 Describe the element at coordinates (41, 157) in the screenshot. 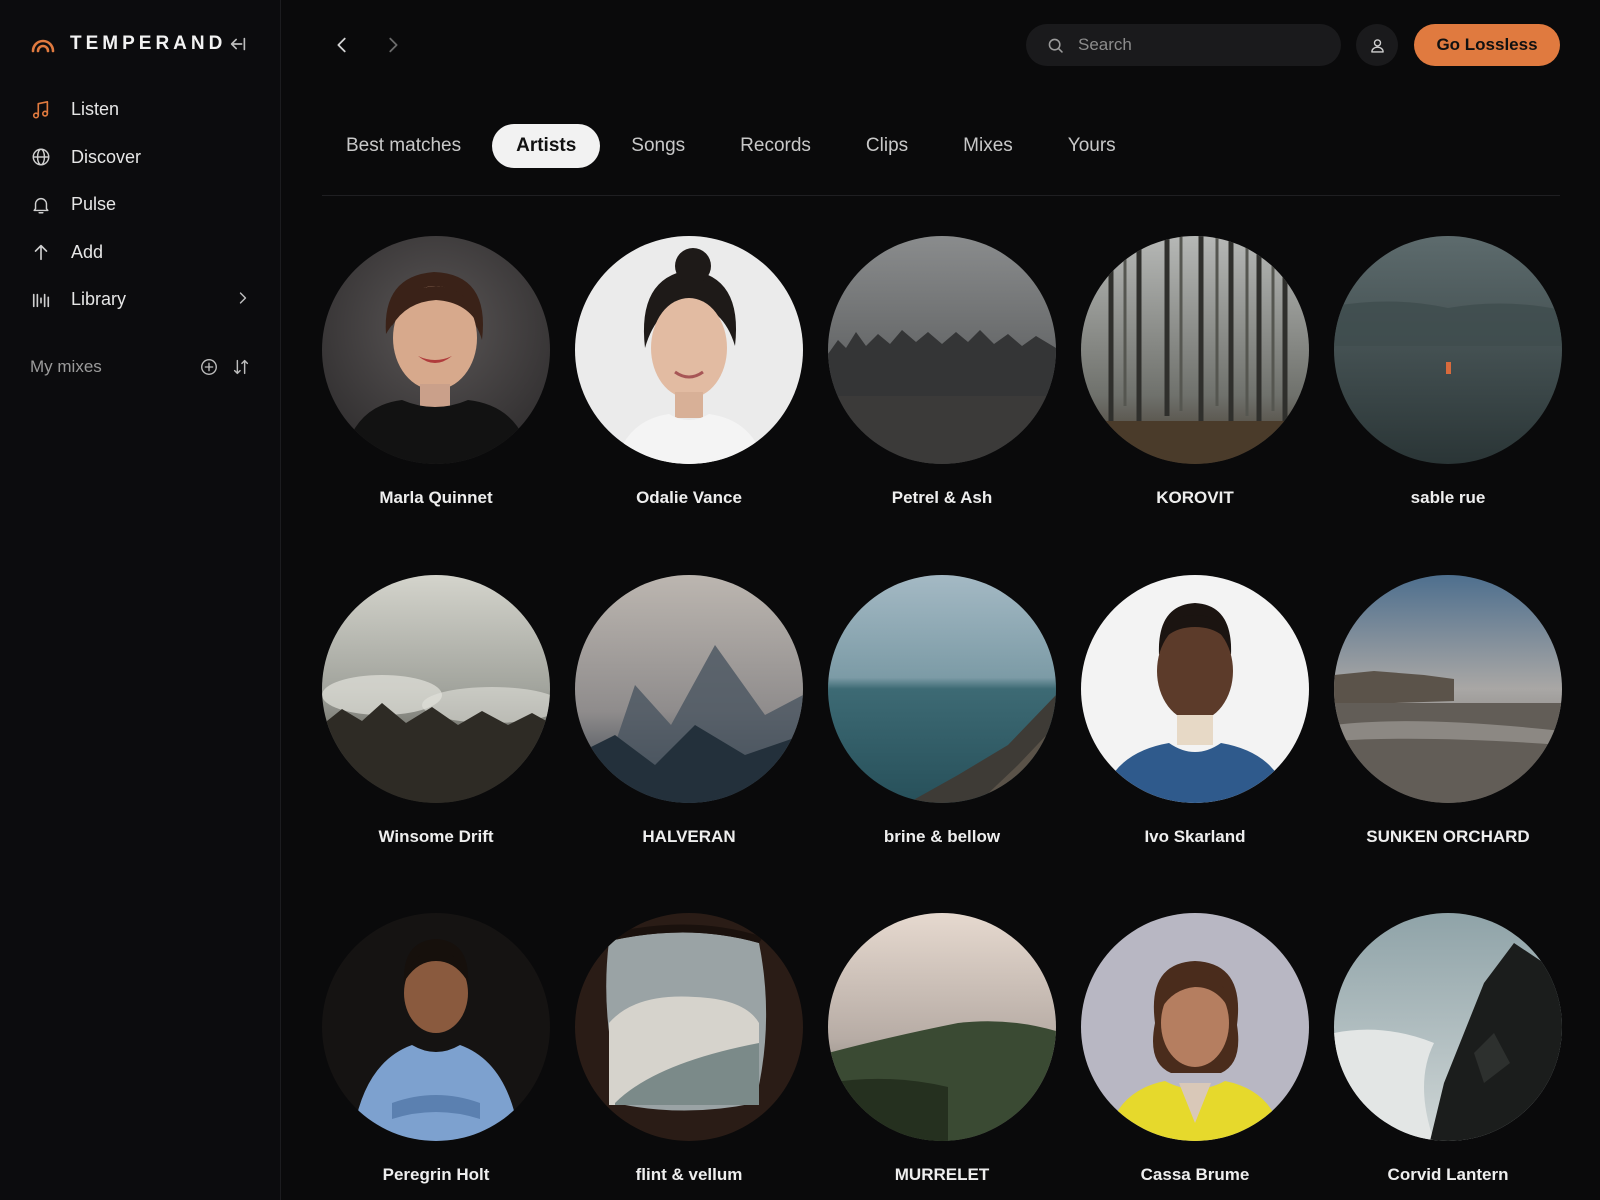

I see `globe-icon` at that location.